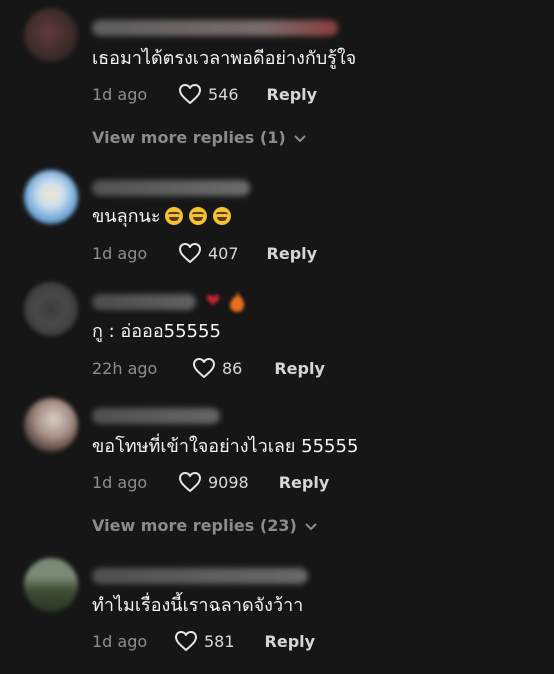 The width and height of the screenshot is (554, 674). What do you see at coordinates (237, 302) in the screenshot?
I see `fire-emoji-icon` at bounding box center [237, 302].